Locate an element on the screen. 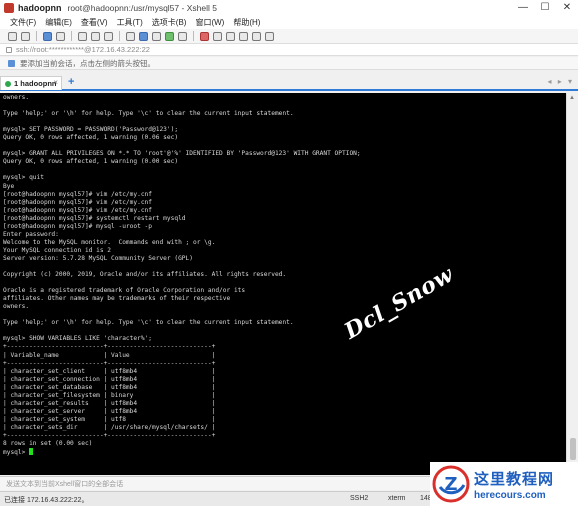 Image resolution: width=578 pixels, height=506 pixels. color-scheme-icon is located at coordinates (143, 36).